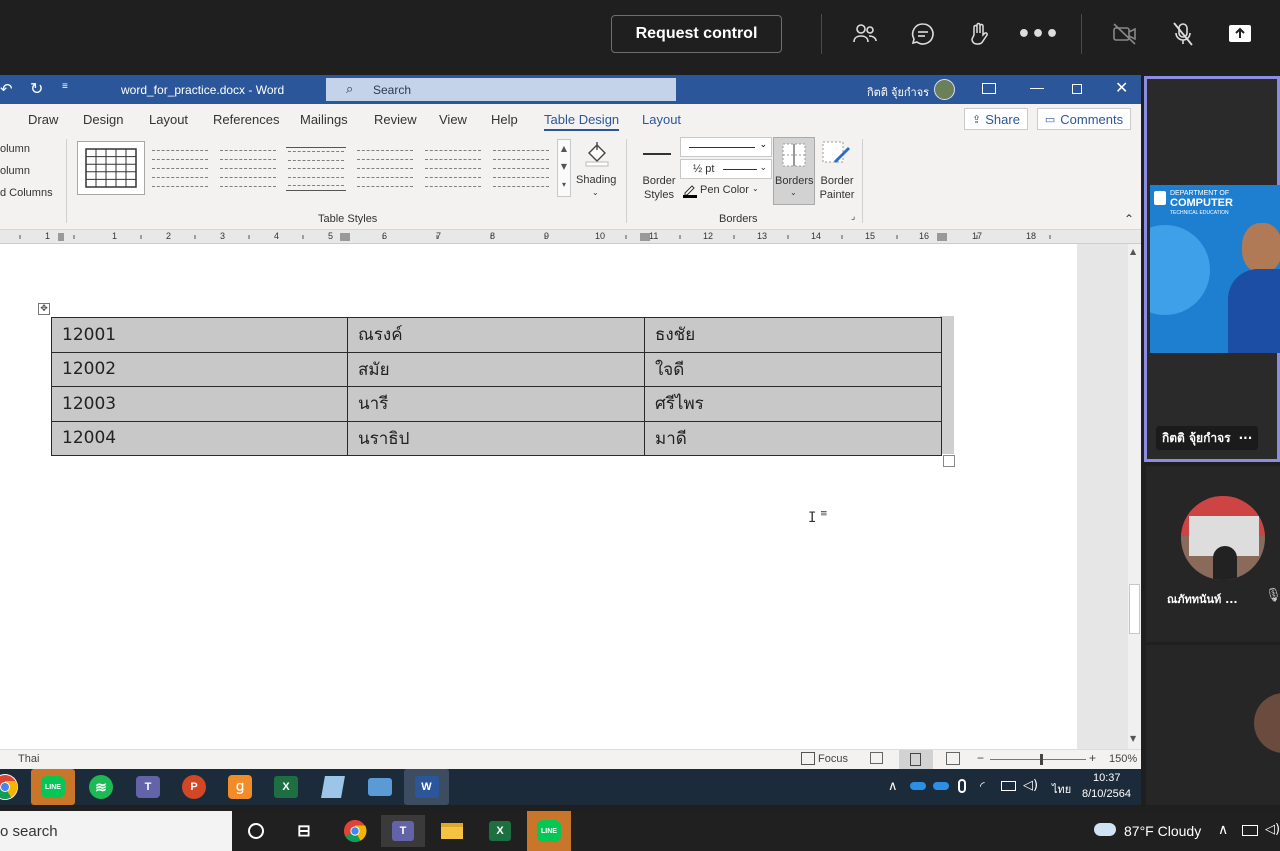  I want to click on table-resize-handle, so click(949, 461).